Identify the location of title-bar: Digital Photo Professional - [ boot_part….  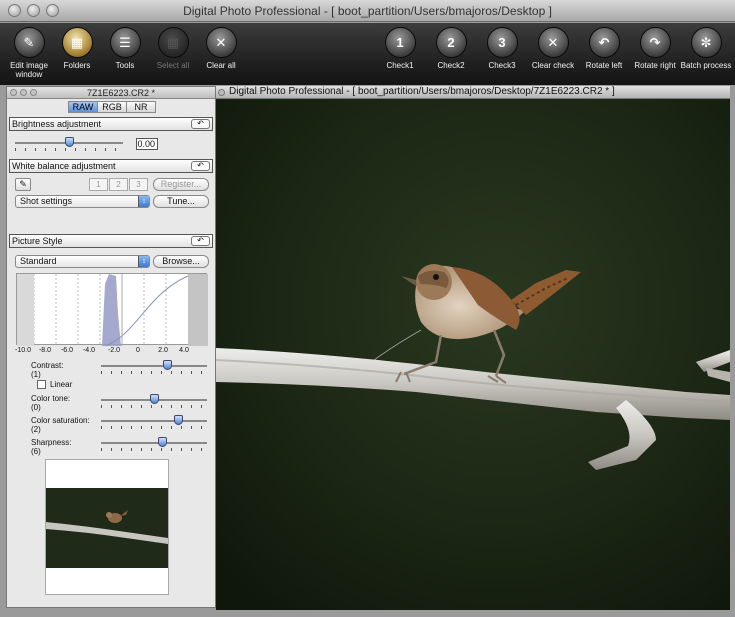
(367, 11).